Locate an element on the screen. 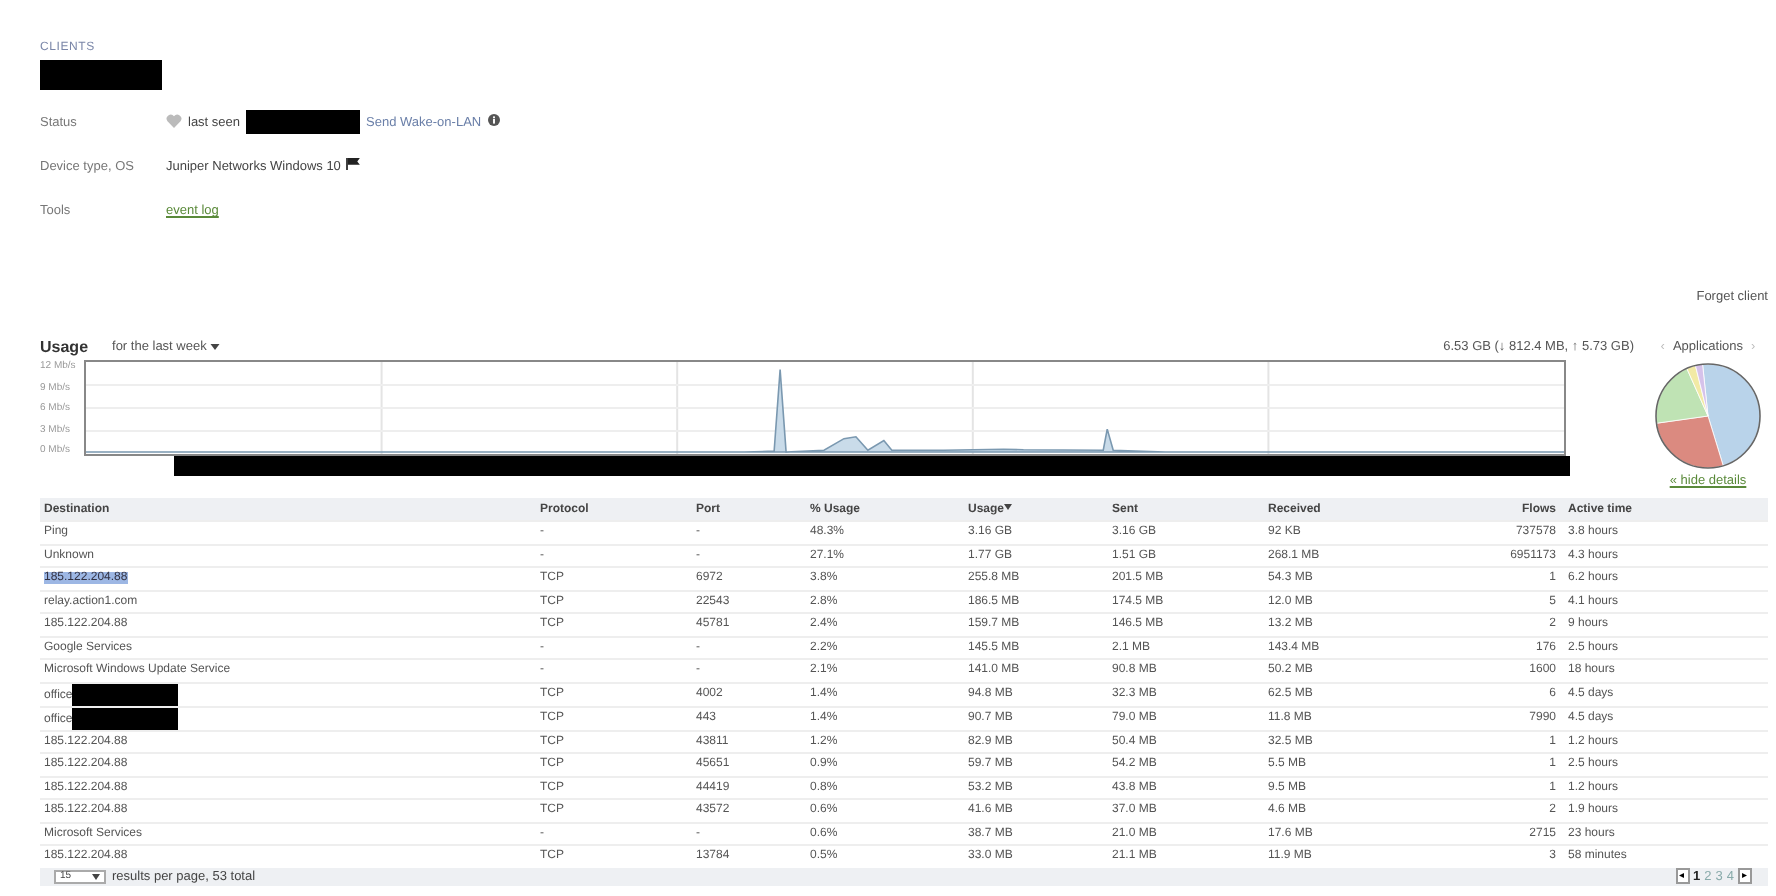 The height and width of the screenshot is (896, 1776). flag-icon is located at coordinates (353, 164).